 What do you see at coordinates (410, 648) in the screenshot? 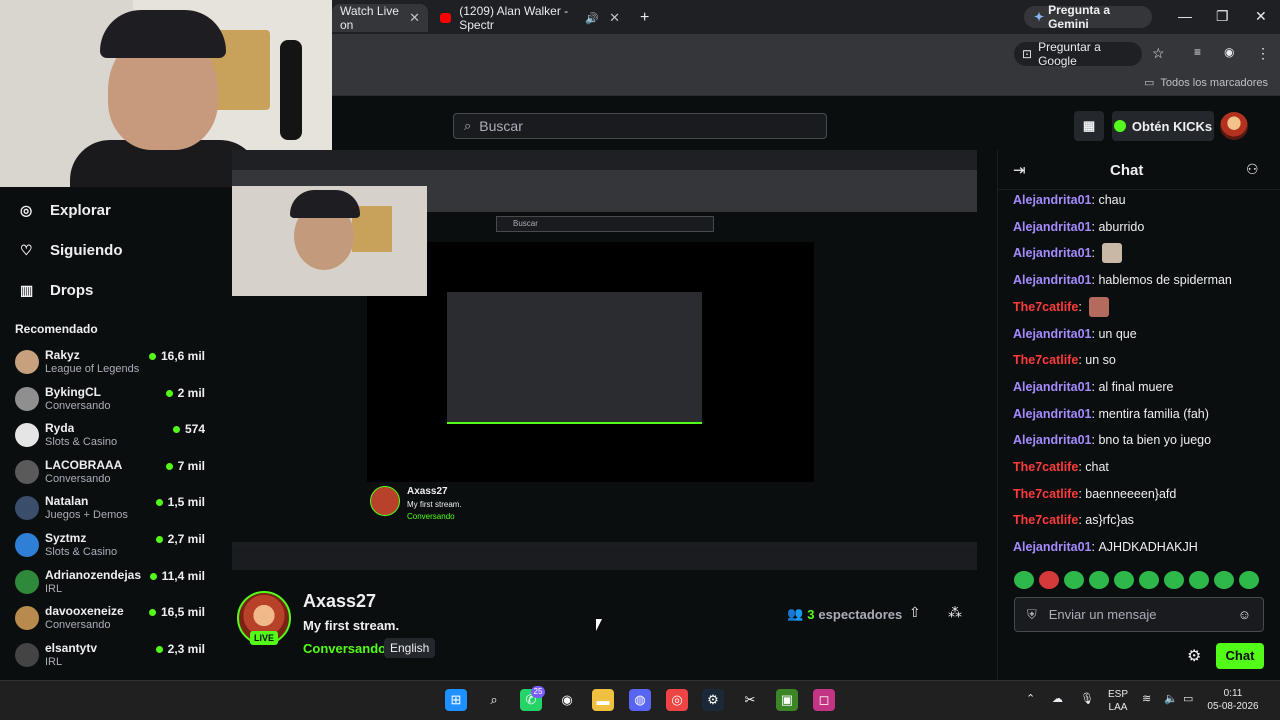
I see `stream-tag: English` at bounding box center [410, 648].